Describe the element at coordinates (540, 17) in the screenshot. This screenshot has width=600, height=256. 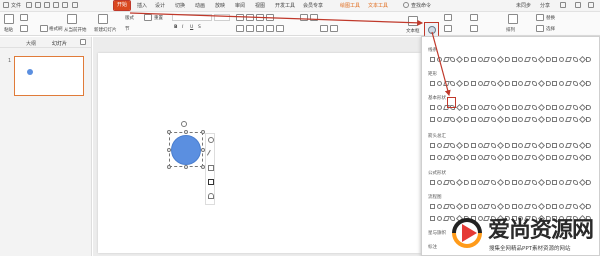
I see `replace-icon` at that location.